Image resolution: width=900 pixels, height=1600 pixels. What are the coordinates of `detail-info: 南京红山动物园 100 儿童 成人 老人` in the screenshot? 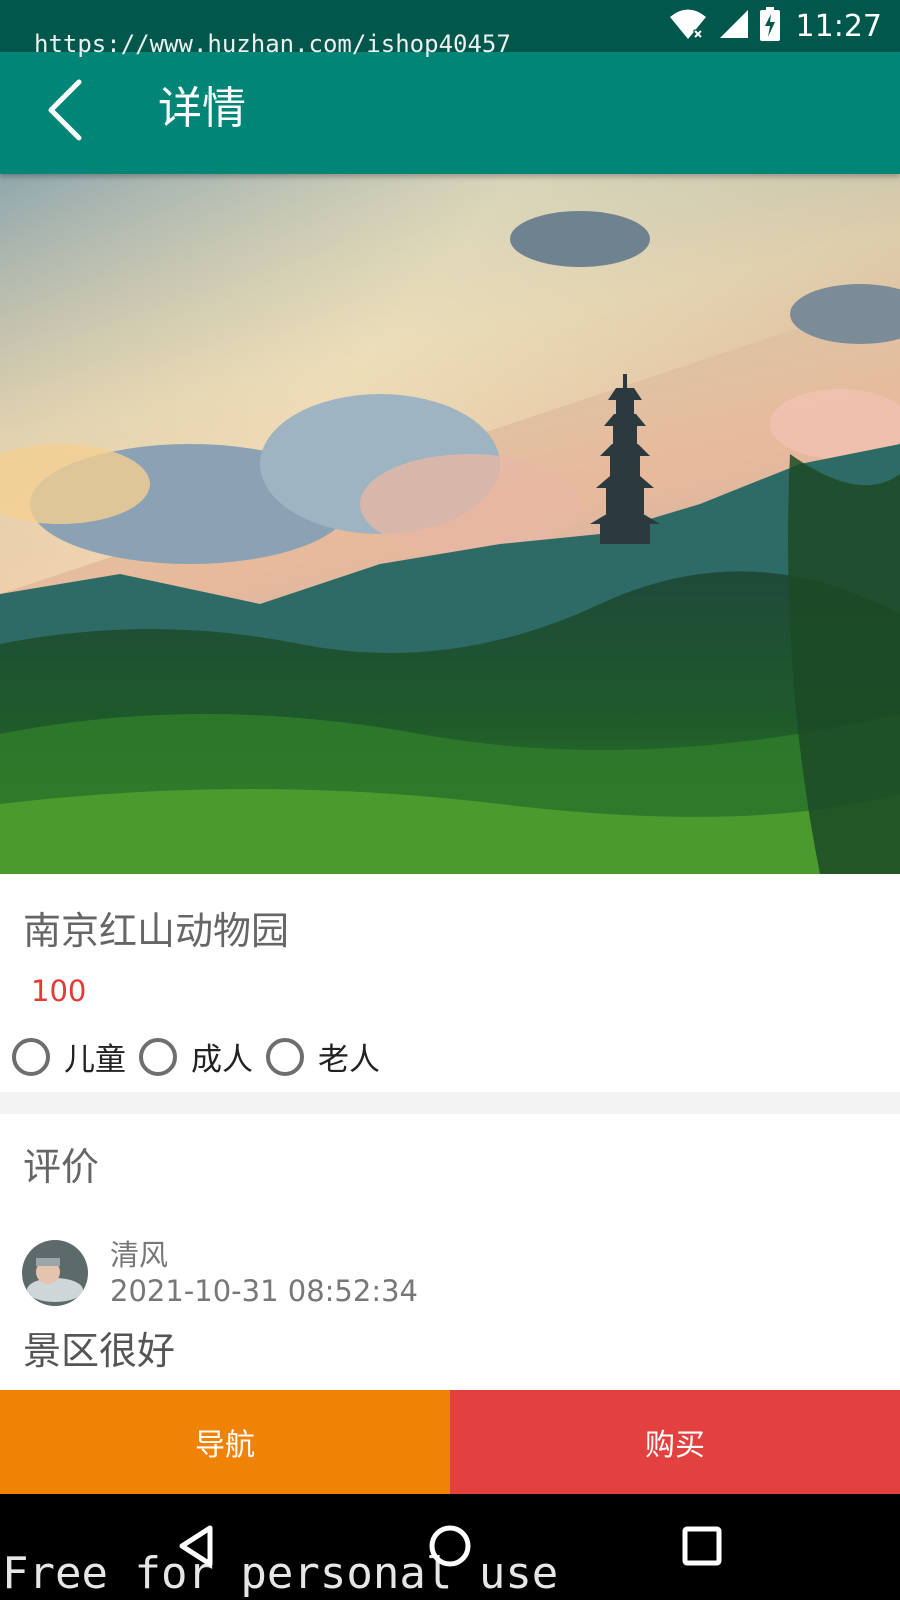 It's located at (450, 983).